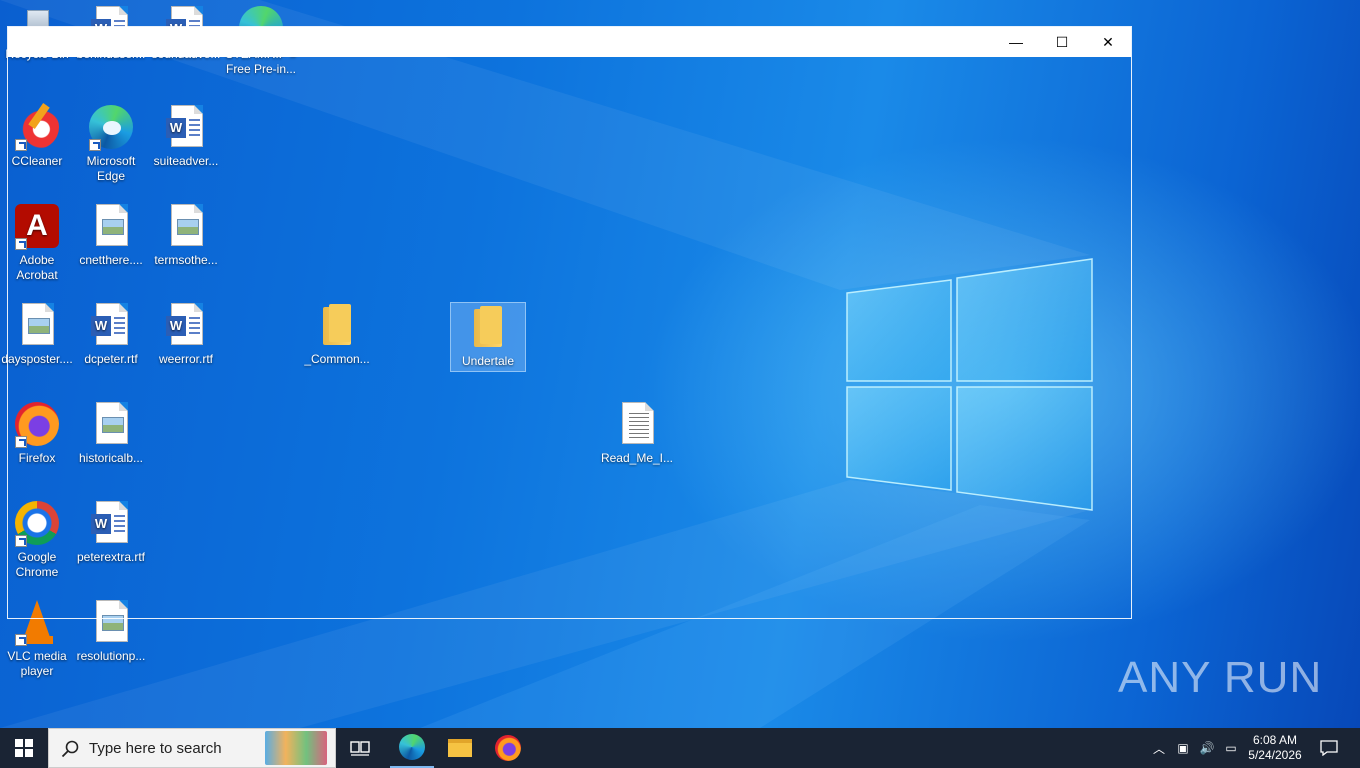  Describe the element at coordinates (296, 748) in the screenshot. I see `search-highlight-puzzle-icon` at that location.